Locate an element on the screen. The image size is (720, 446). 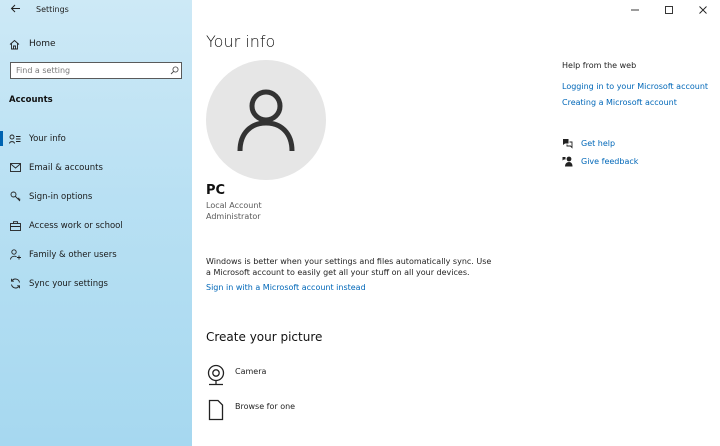
back-arrow-icon is located at coordinates (15, 8).